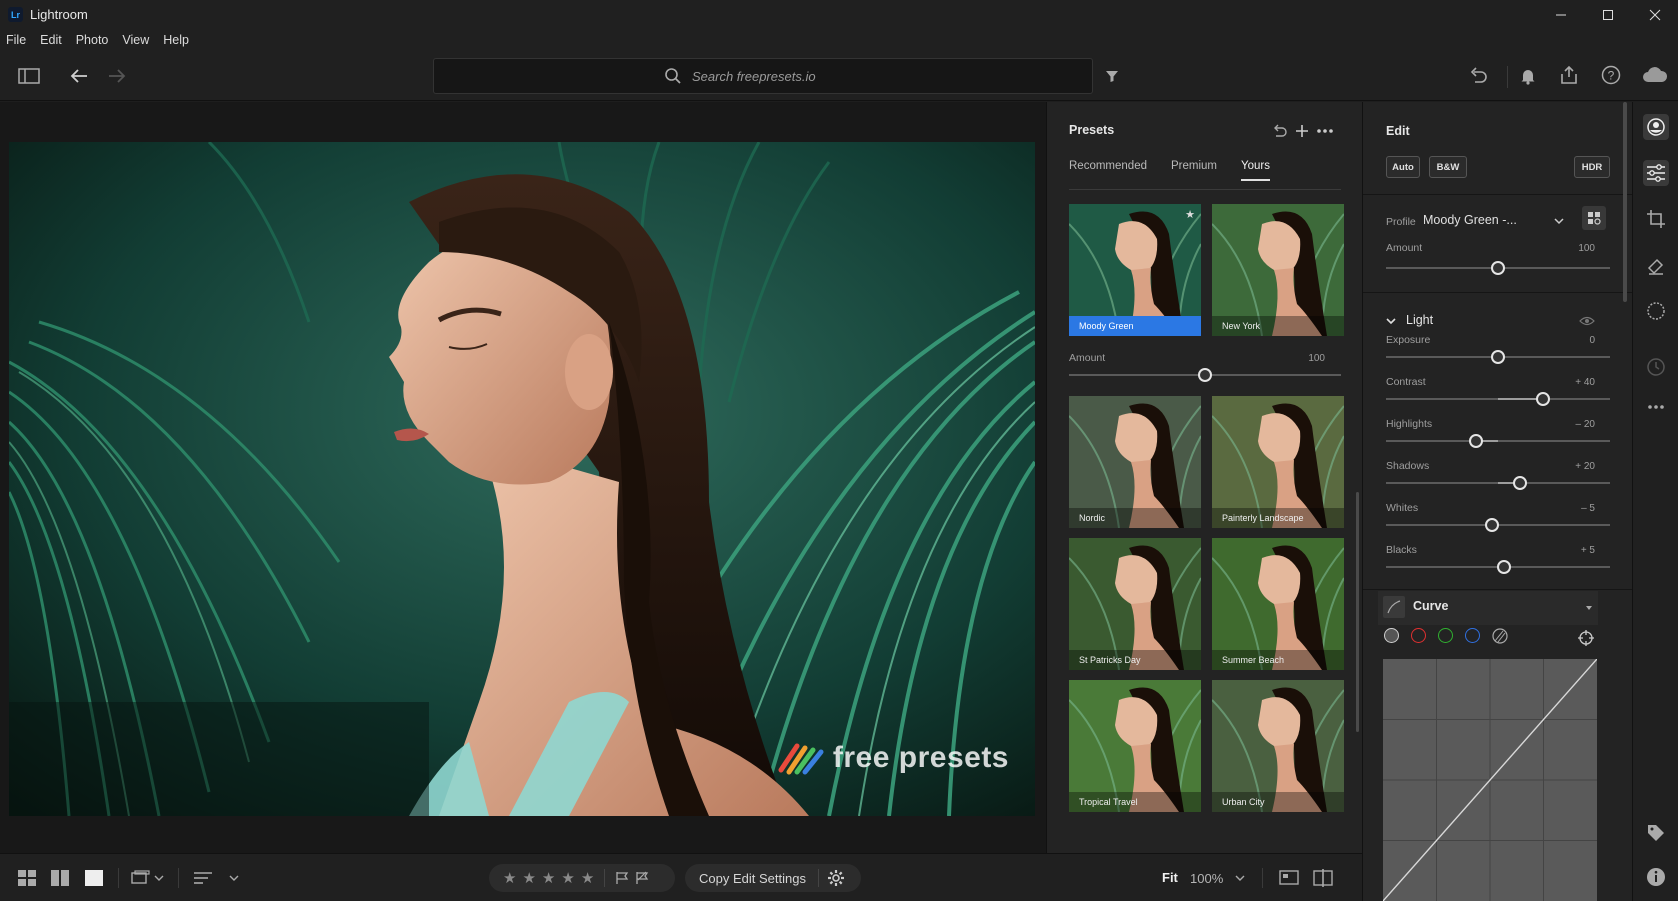 The height and width of the screenshot is (901, 1678). Describe the element at coordinates (27, 878) in the screenshot. I see `grid-view-icon` at that location.